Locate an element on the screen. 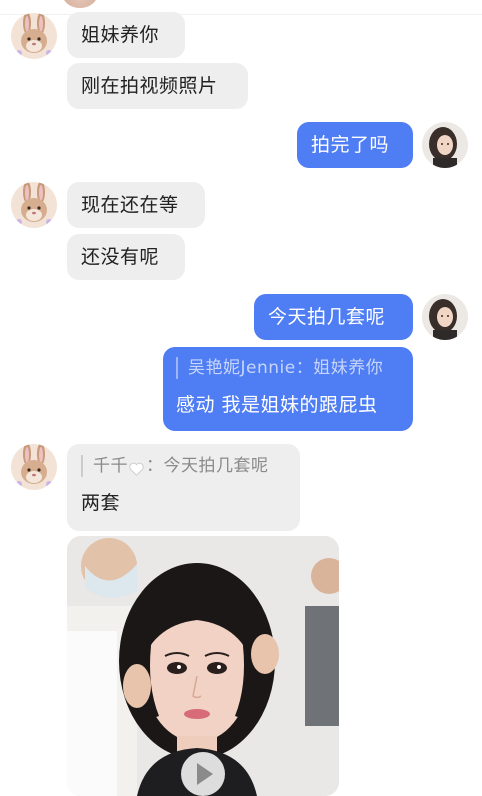 The height and width of the screenshot is (796, 482). message-text: 感动 我是姐妹的跟屁虫 is located at coordinates (277, 405).